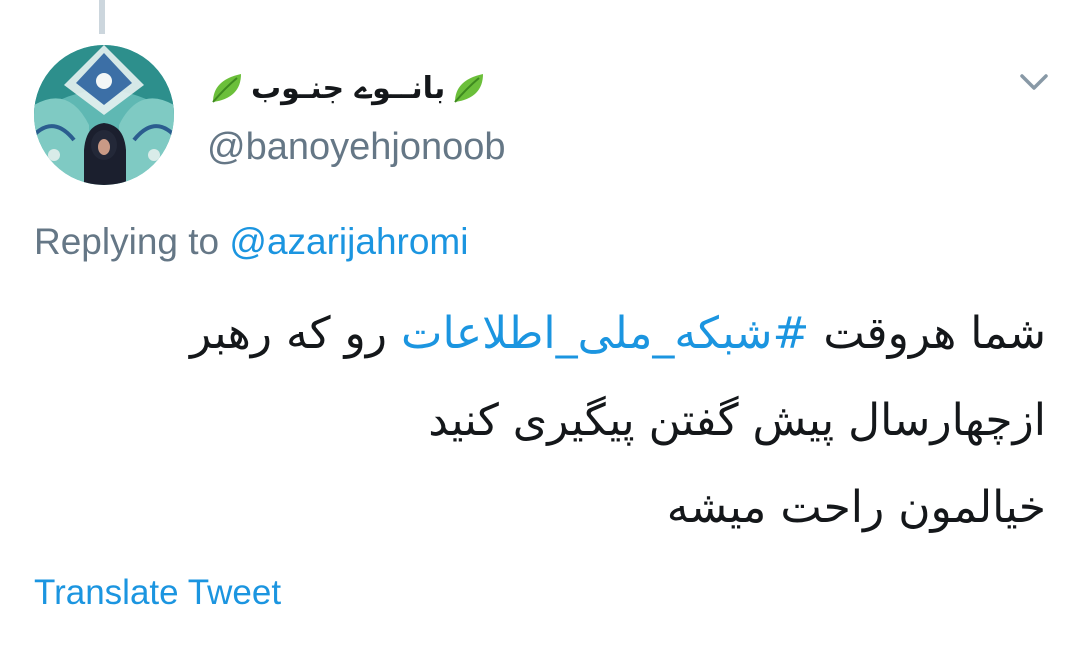  What do you see at coordinates (934, 333) in the screenshot?
I see `tweet-text-segment: شما هروقت` at bounding box center [934, 333].